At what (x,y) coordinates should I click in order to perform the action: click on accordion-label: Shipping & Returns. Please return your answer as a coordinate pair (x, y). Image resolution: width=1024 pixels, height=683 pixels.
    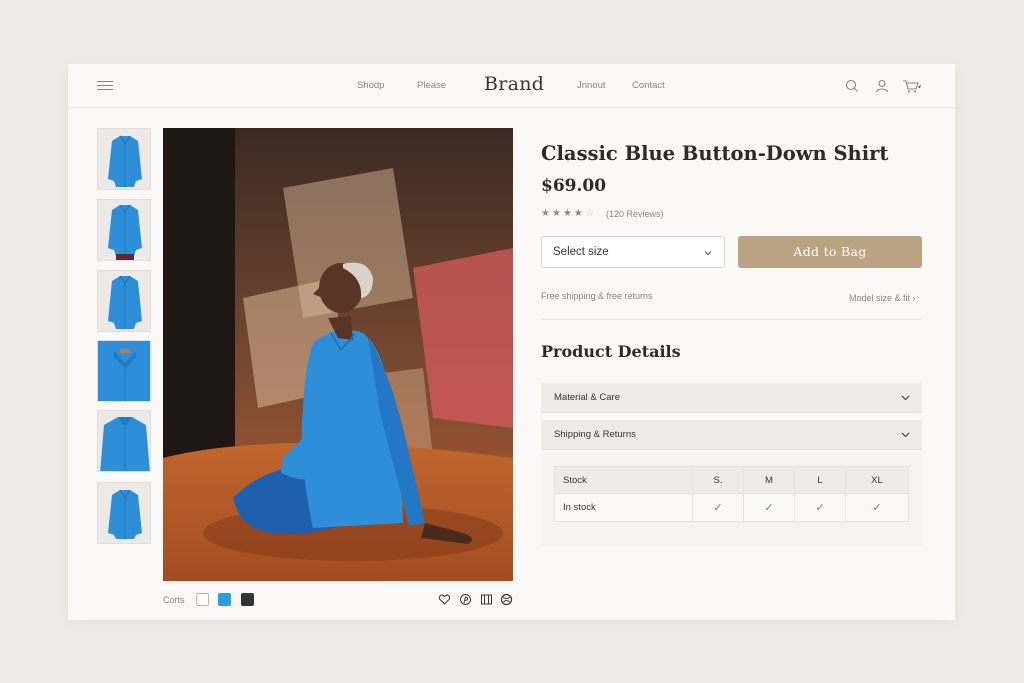
    Looking at the image, I should click on (595, 434).